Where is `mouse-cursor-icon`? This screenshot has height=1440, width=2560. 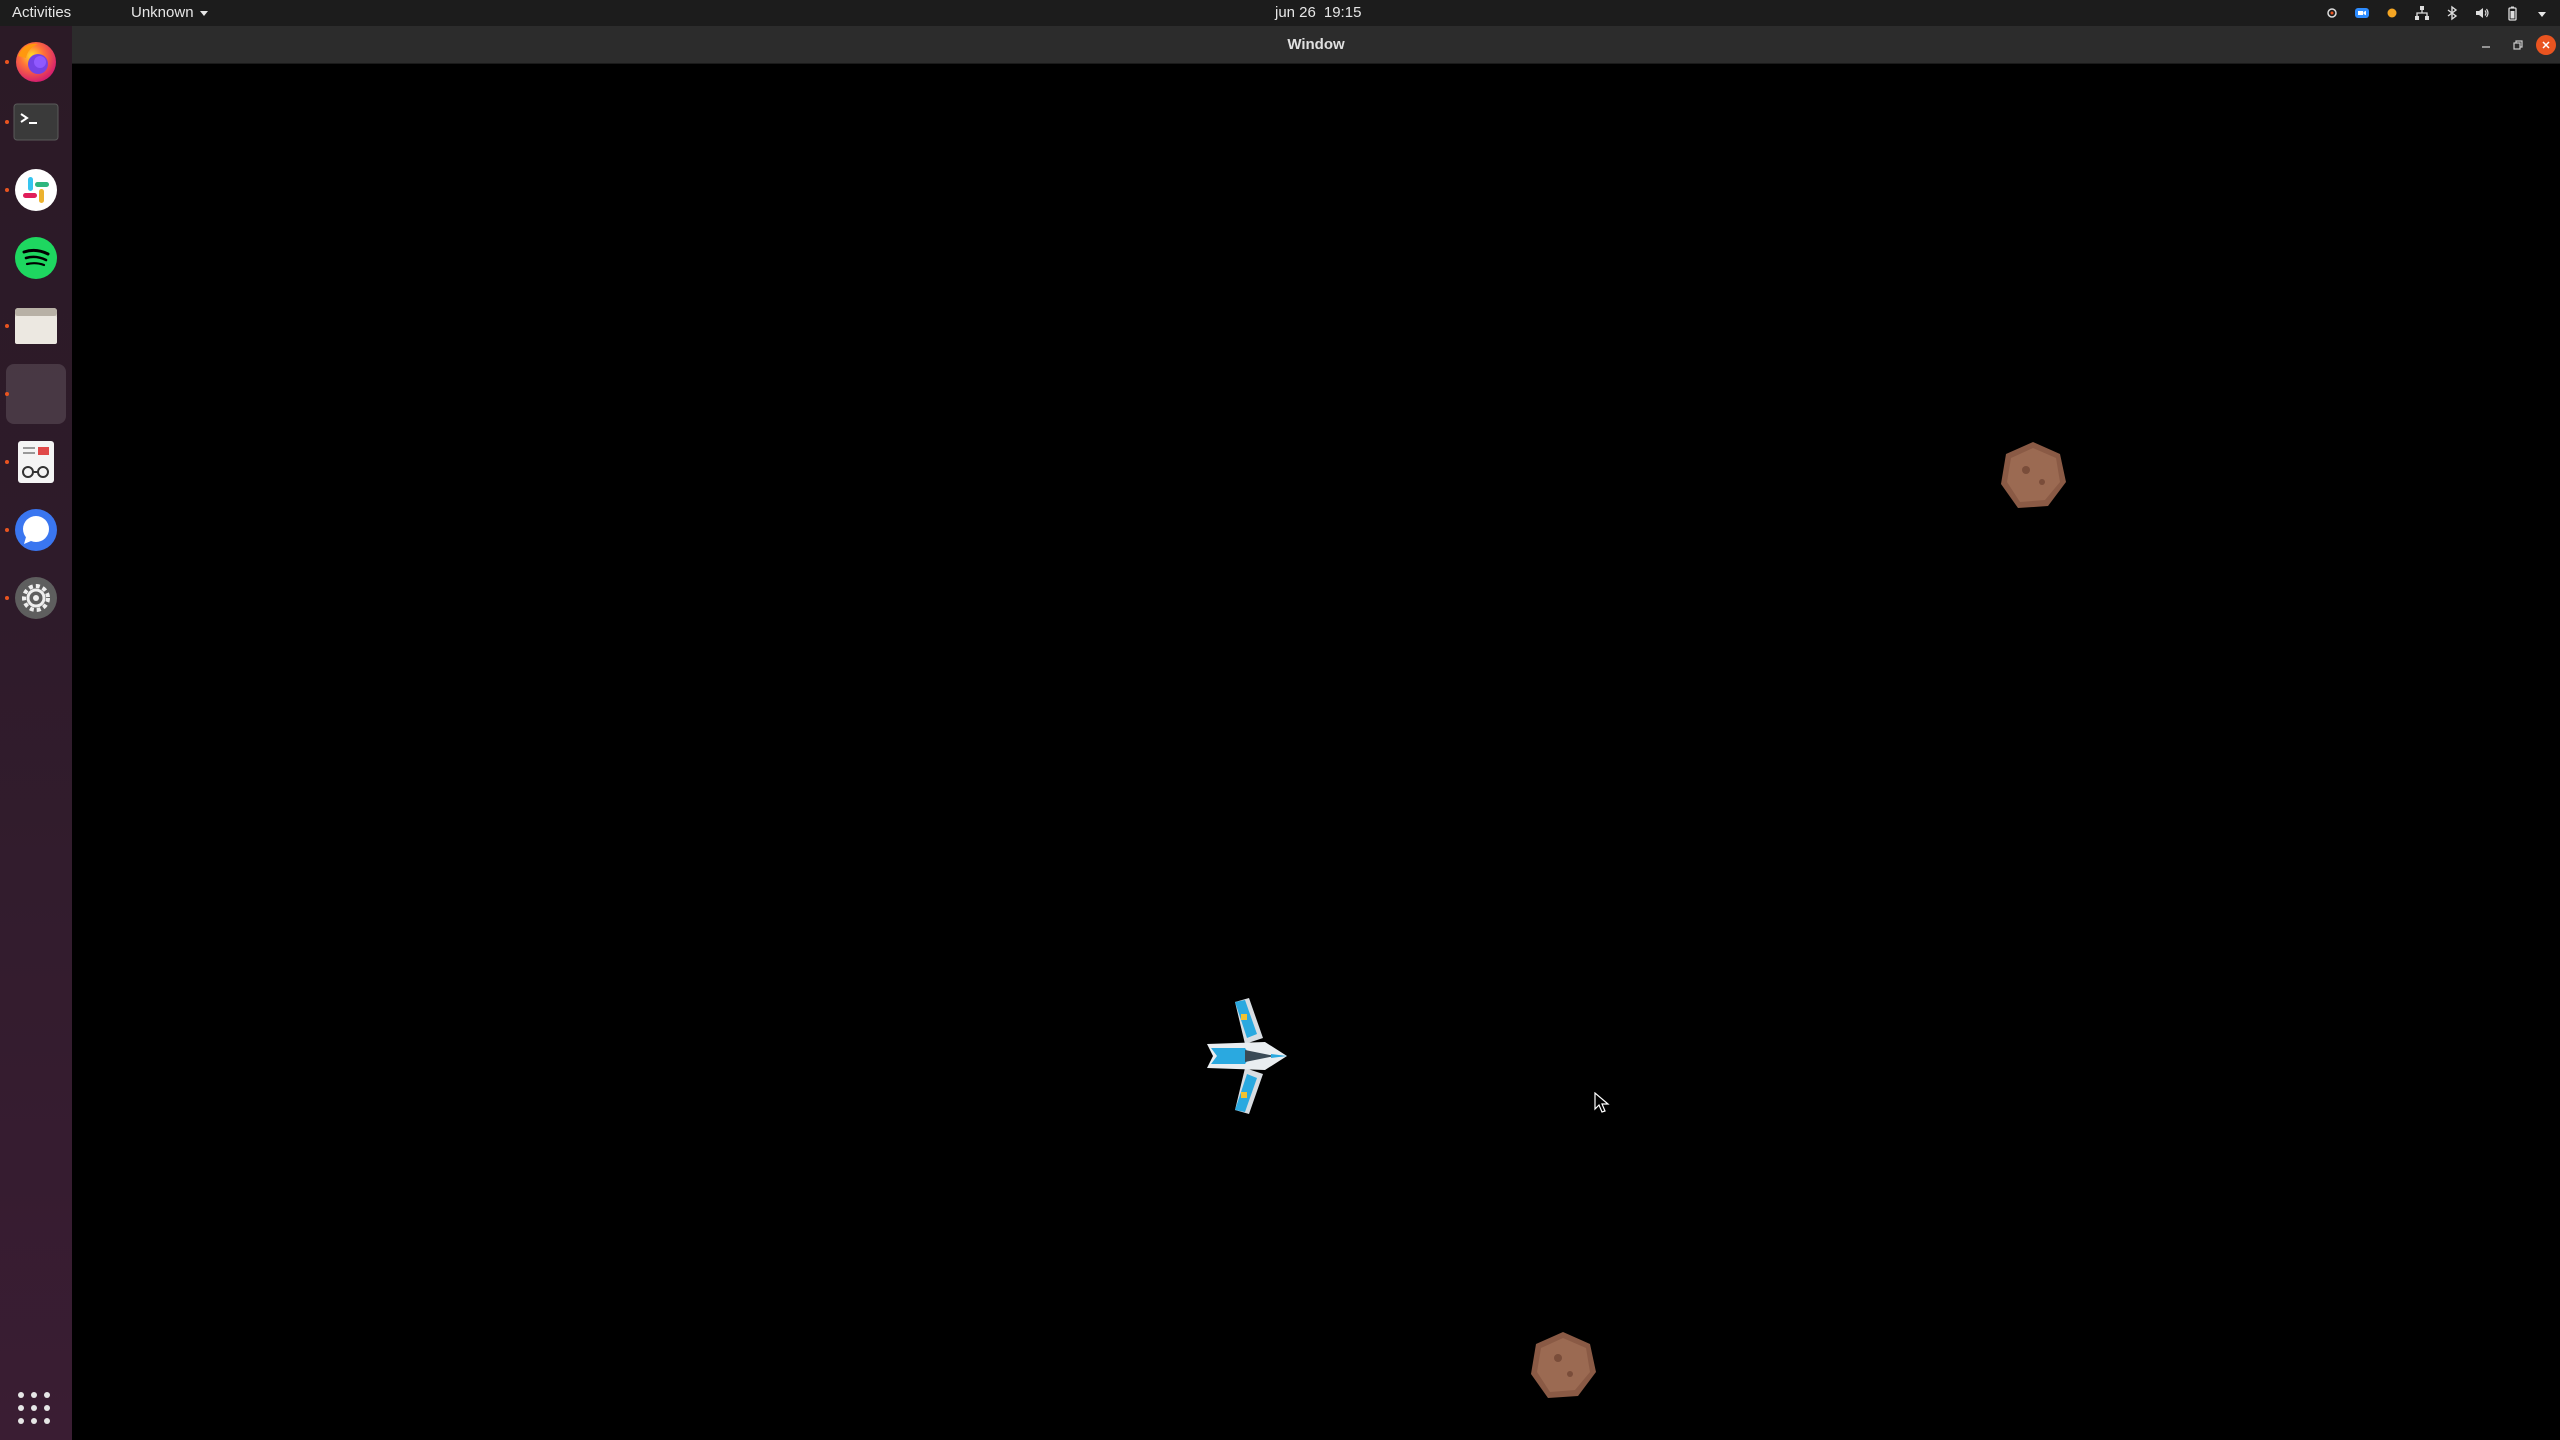 mouse-cursor-icon is located at coordinates (1602, 1102).